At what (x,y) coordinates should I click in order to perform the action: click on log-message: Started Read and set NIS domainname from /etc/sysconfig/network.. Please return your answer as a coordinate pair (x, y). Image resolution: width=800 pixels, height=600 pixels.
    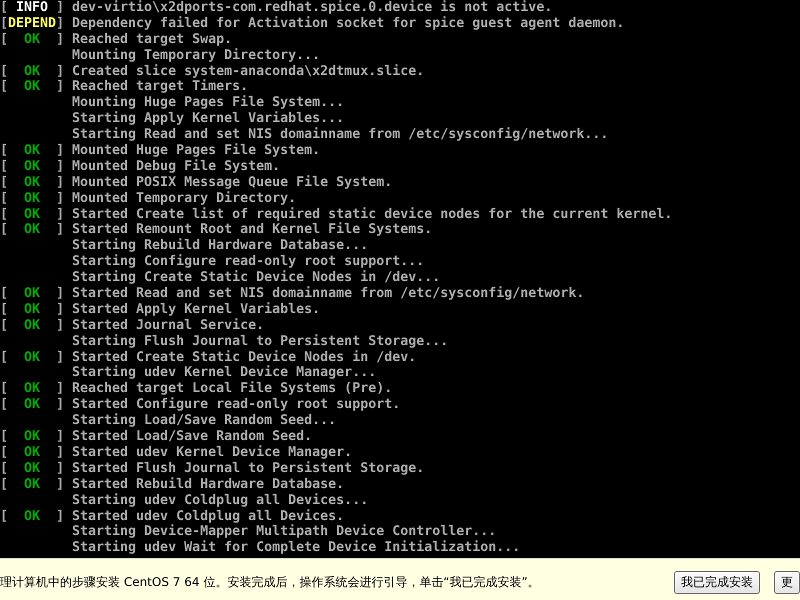
    Looking at the image, I should click on (328, 294).